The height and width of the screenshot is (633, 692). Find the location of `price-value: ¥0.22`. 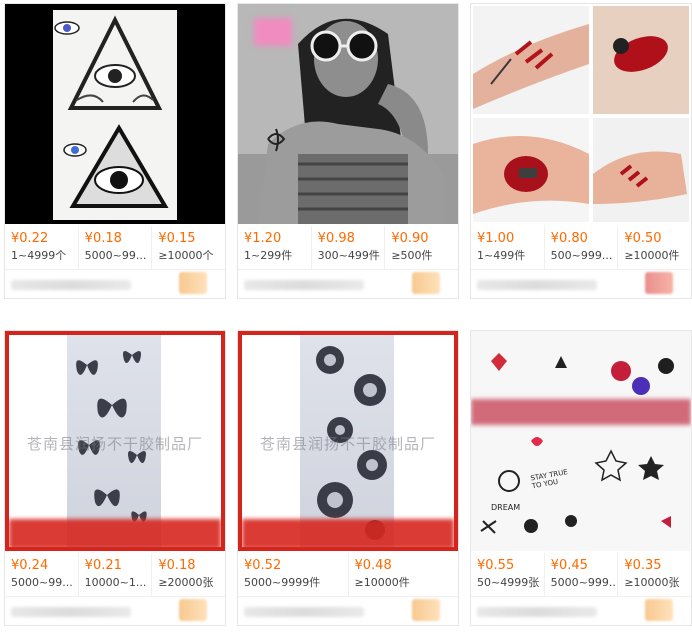

price-value: ¥0.22 is located at coordinates (30, 238).